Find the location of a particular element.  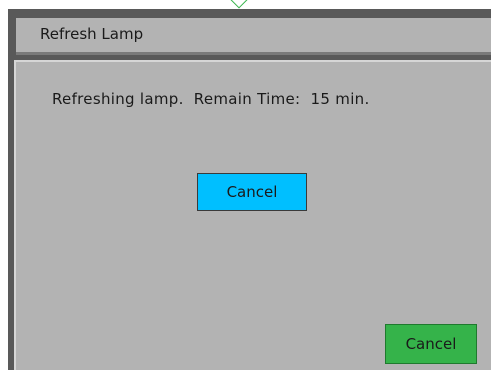

cancel-button: Cancel is located at coordinates (252, 192).